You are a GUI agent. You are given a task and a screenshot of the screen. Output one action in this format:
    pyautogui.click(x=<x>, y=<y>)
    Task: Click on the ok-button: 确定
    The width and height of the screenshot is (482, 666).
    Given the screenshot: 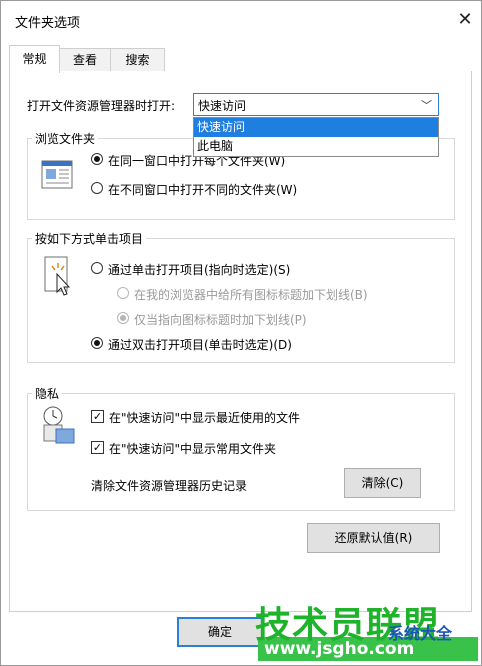 What is the action you would take?
    pyautogui.click(x=220, y=632)
    